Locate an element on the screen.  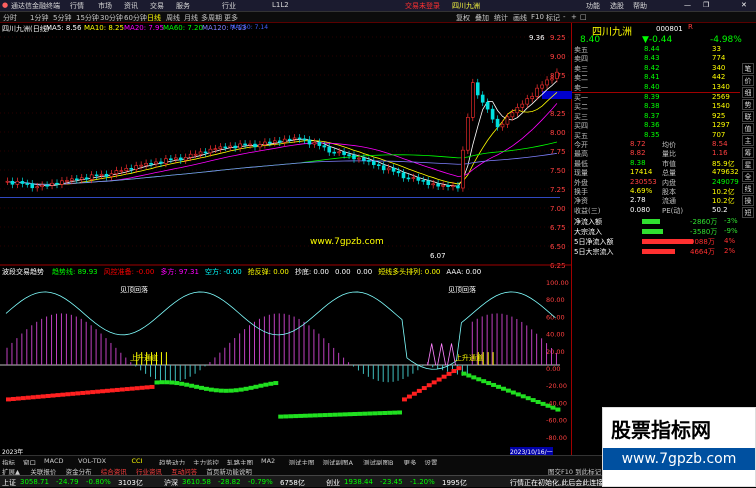
zoom-out-button: - is located at coordinates (564, 17).